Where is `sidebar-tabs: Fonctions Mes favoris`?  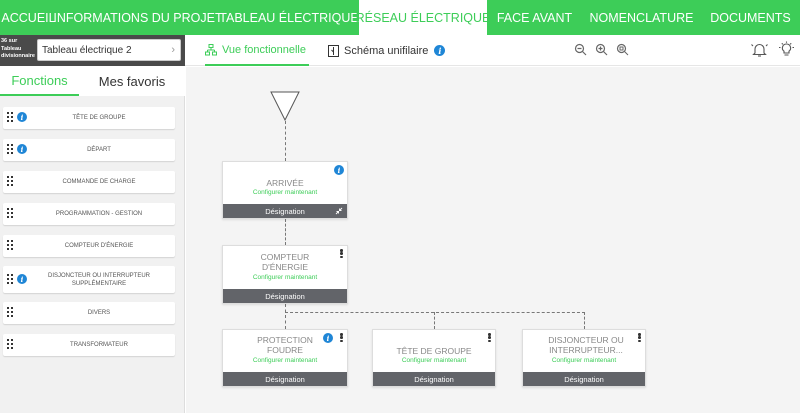 sidebar-tabs: Fonctions Mes favoris is located at coordinates (92, 81).